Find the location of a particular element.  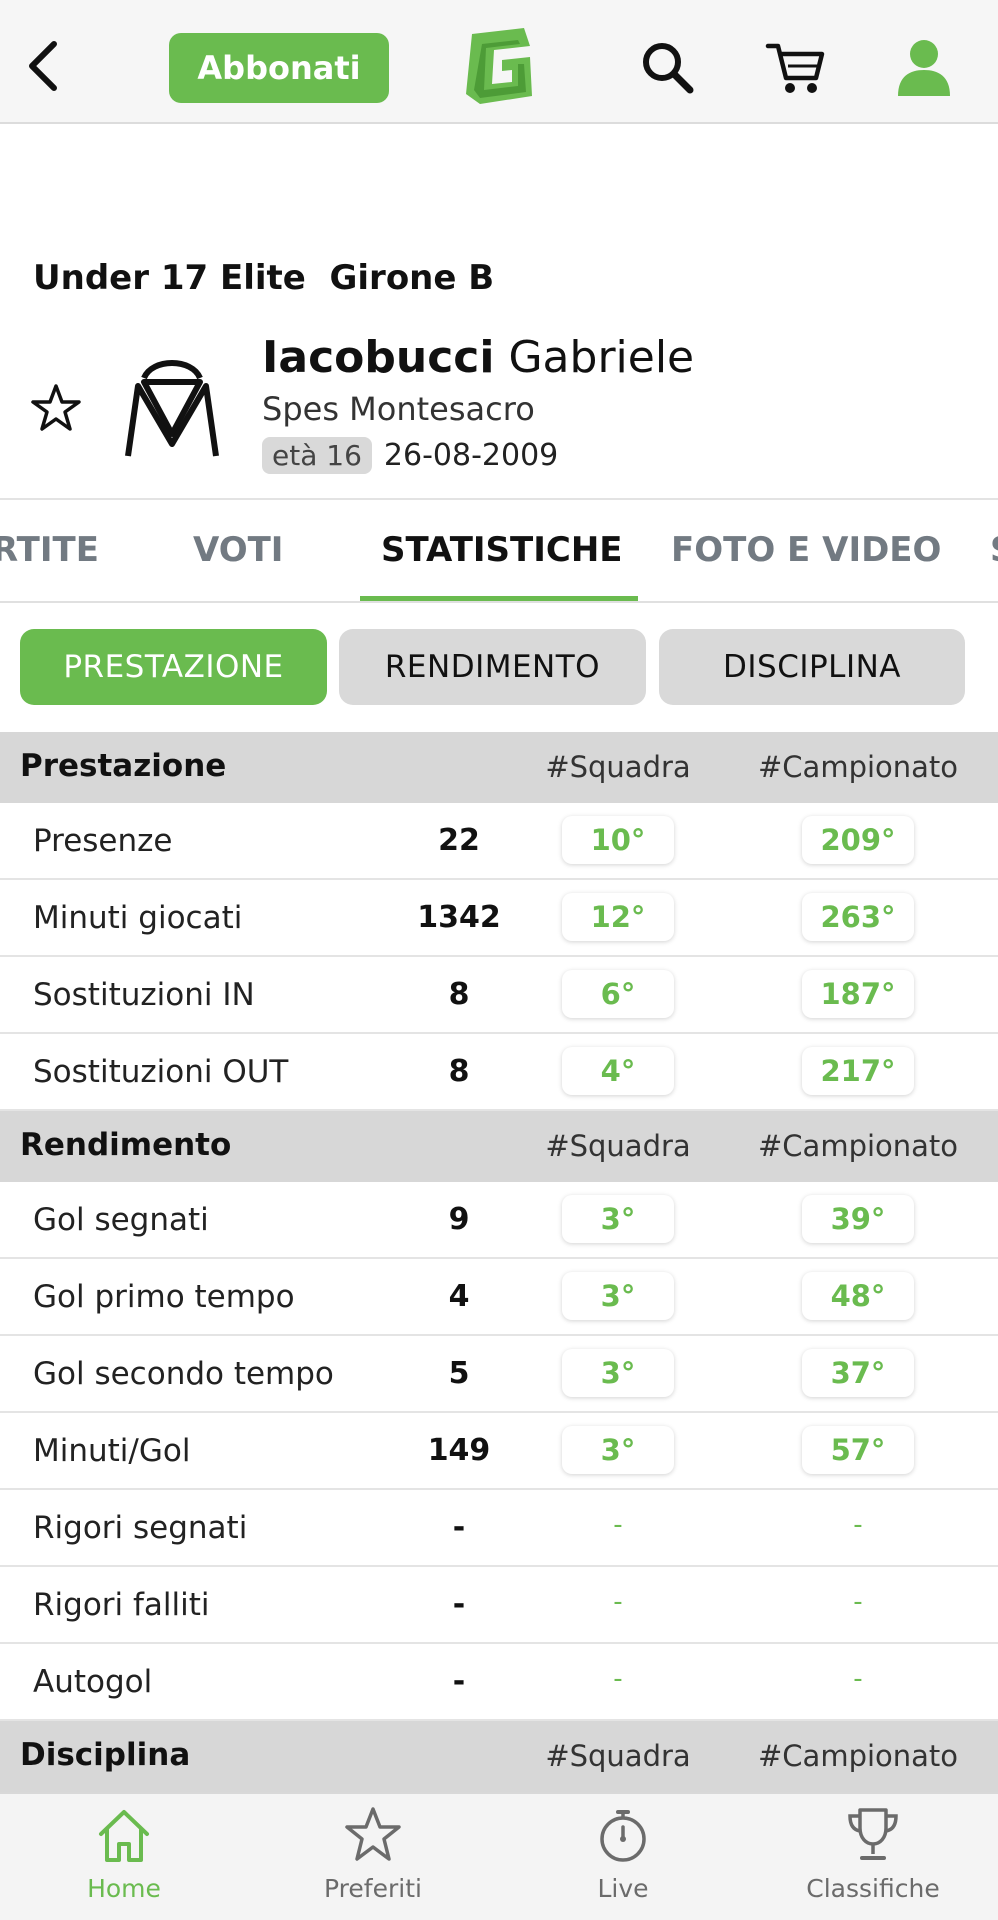

player-name: Iacobucci Gabriele is located at coordinates (478, 357).